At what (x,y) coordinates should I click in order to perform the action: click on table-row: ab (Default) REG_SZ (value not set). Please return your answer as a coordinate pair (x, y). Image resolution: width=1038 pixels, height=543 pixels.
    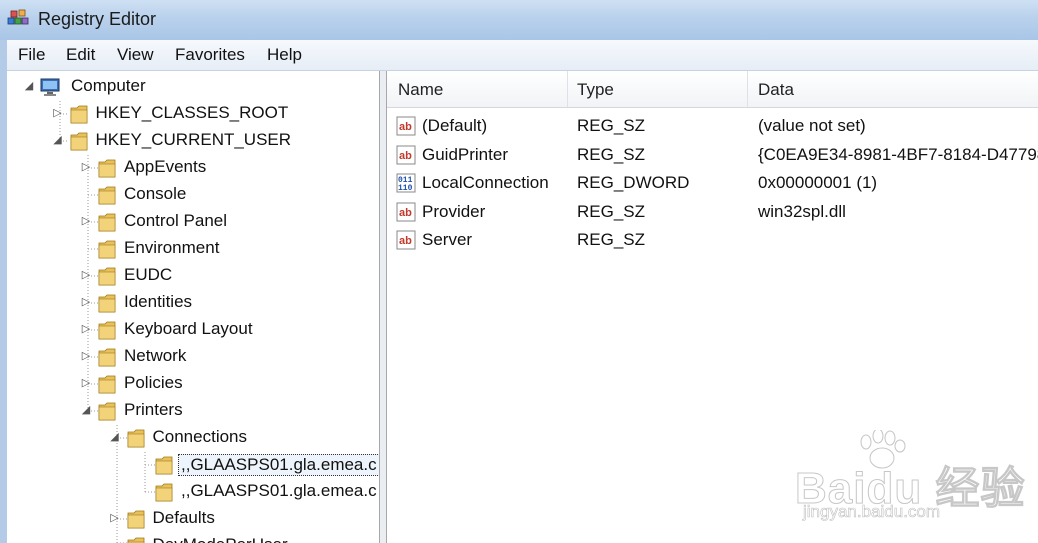
    Looking at the image, I should click on (712, 126).